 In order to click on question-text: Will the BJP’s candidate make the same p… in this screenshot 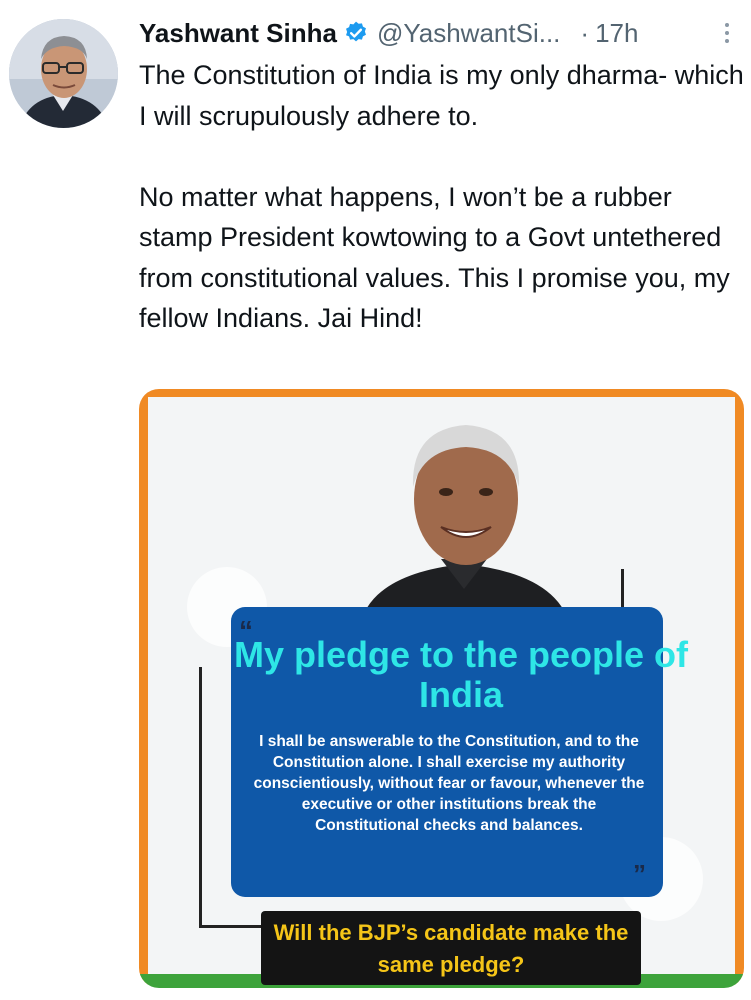, I will do `click(451, 948)`.